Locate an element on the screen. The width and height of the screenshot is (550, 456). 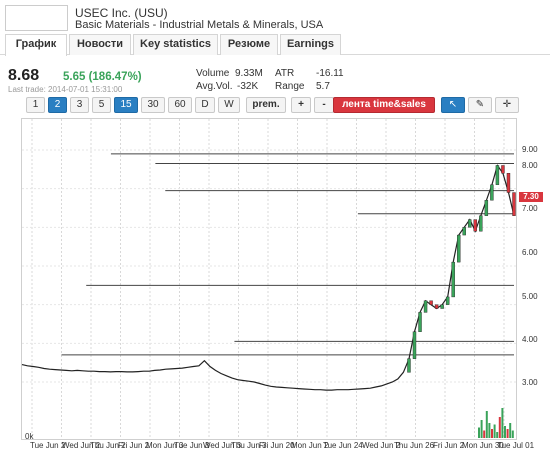
y-tick-label: 7.00 is located at coordinates (530, 208).